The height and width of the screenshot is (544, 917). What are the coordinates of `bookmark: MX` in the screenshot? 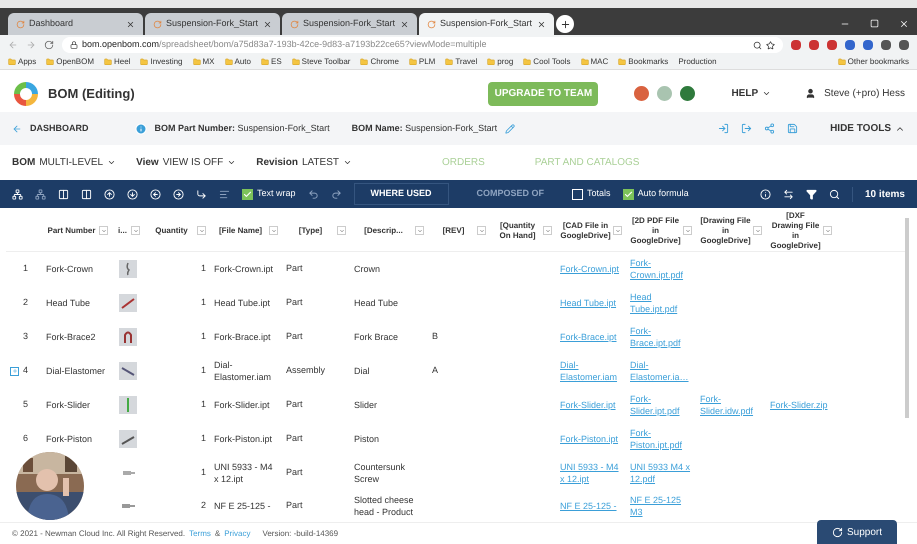 It's located at (208, 62).